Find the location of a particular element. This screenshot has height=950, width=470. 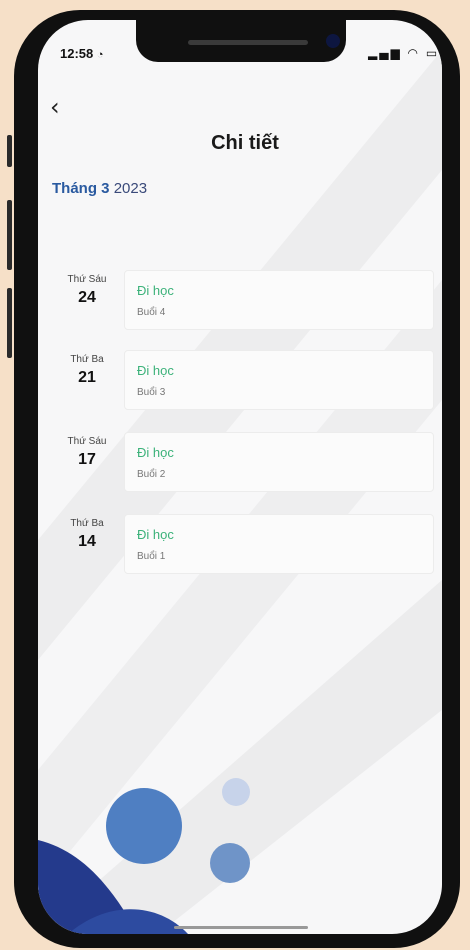

mute-switch is located at coordinates (9, 151).